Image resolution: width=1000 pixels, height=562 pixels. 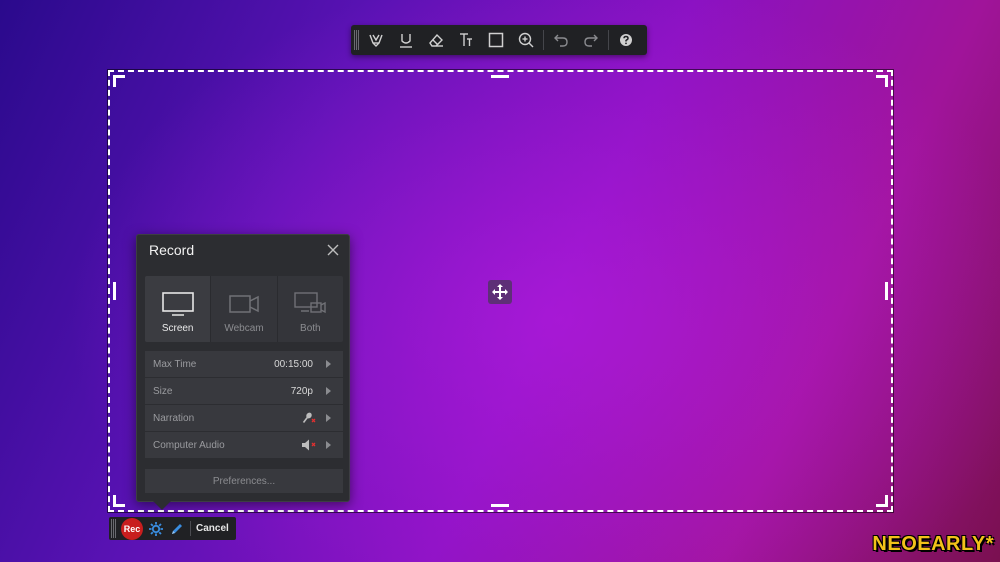 I want to click on resize-handle-left, so click(x=114, y=291).